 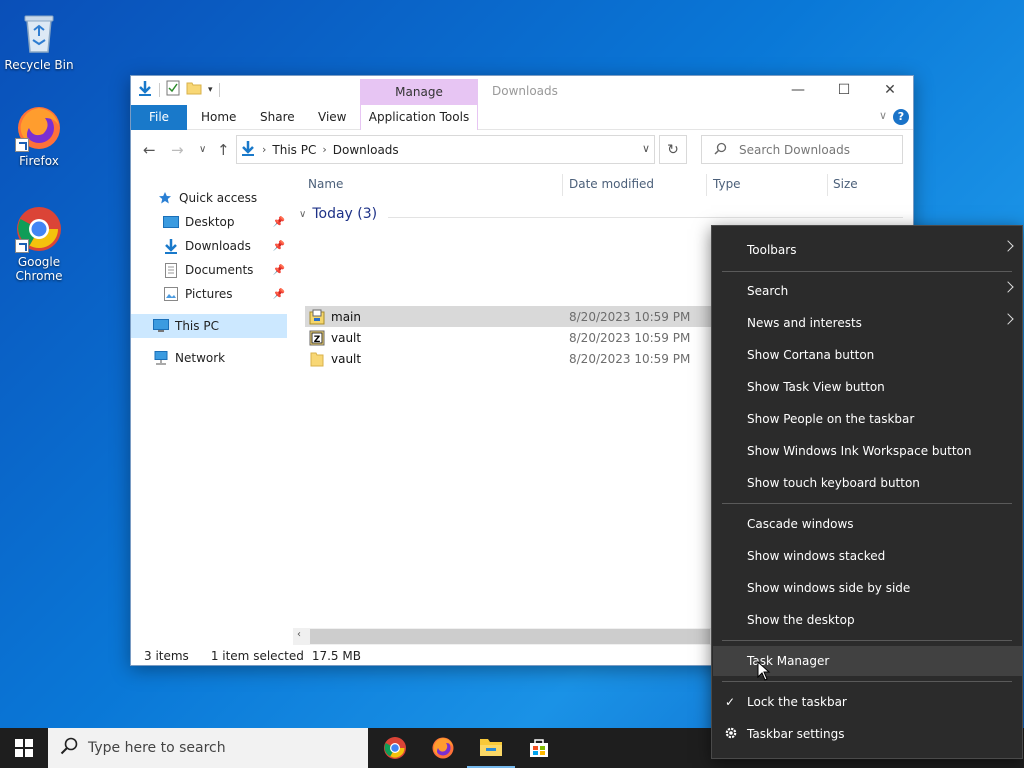 I want to click on taskbar-search-input: Type here to search, so click(x=157, y=748).